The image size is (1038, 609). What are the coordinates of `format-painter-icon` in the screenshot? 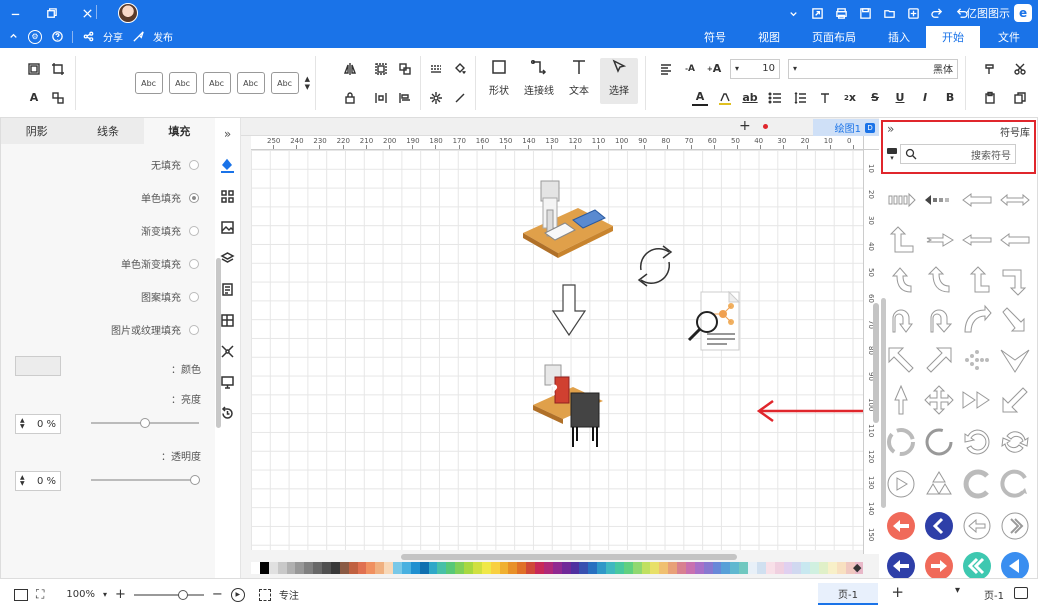 It's located at (990, 69).